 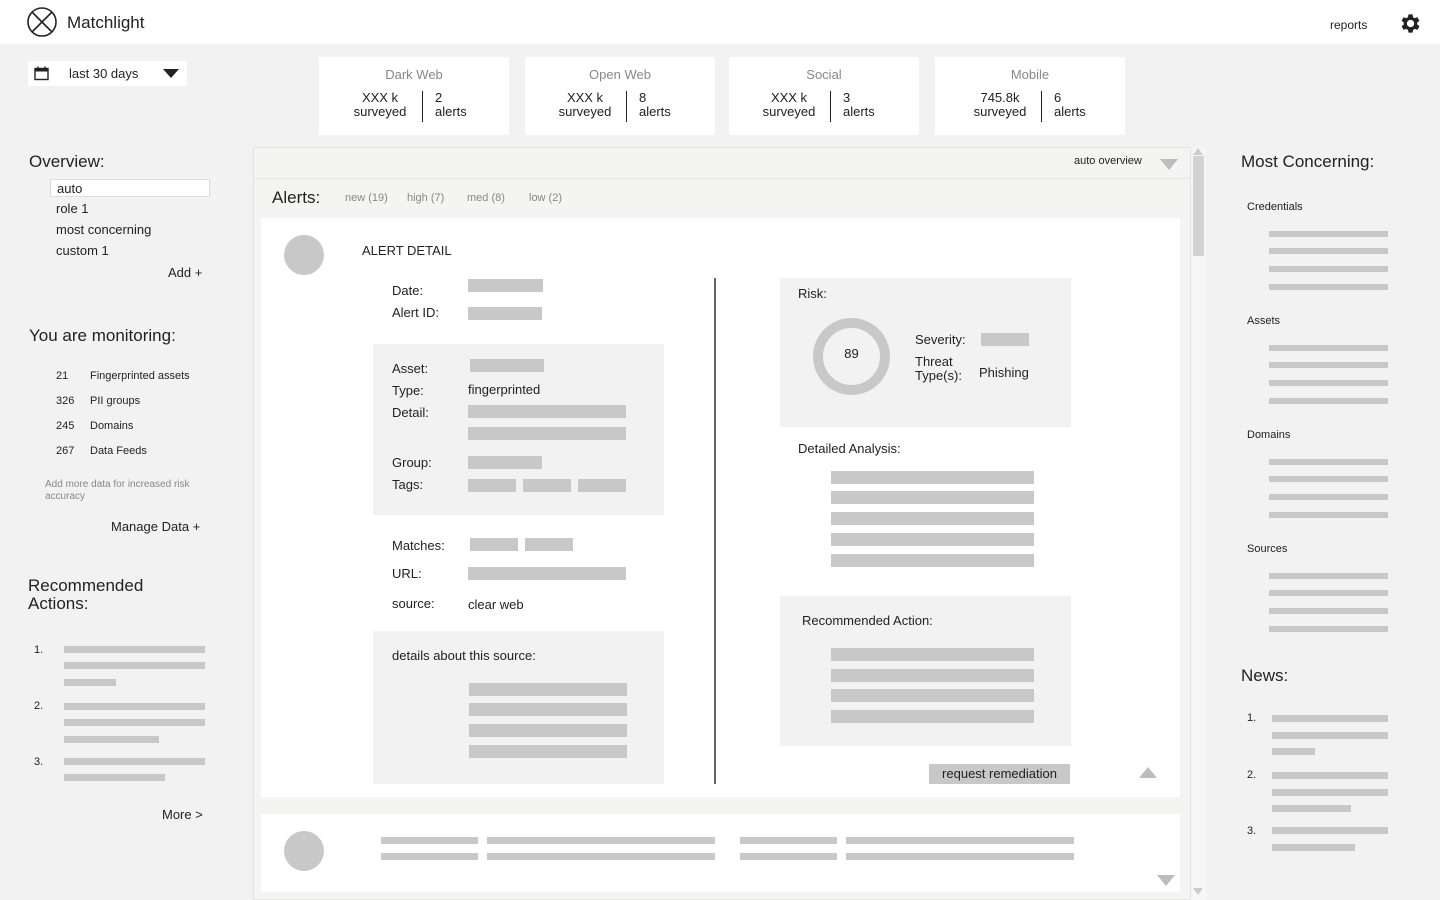 I want to click on top-bar: Matchlight reports, so click(x=720, y=22).